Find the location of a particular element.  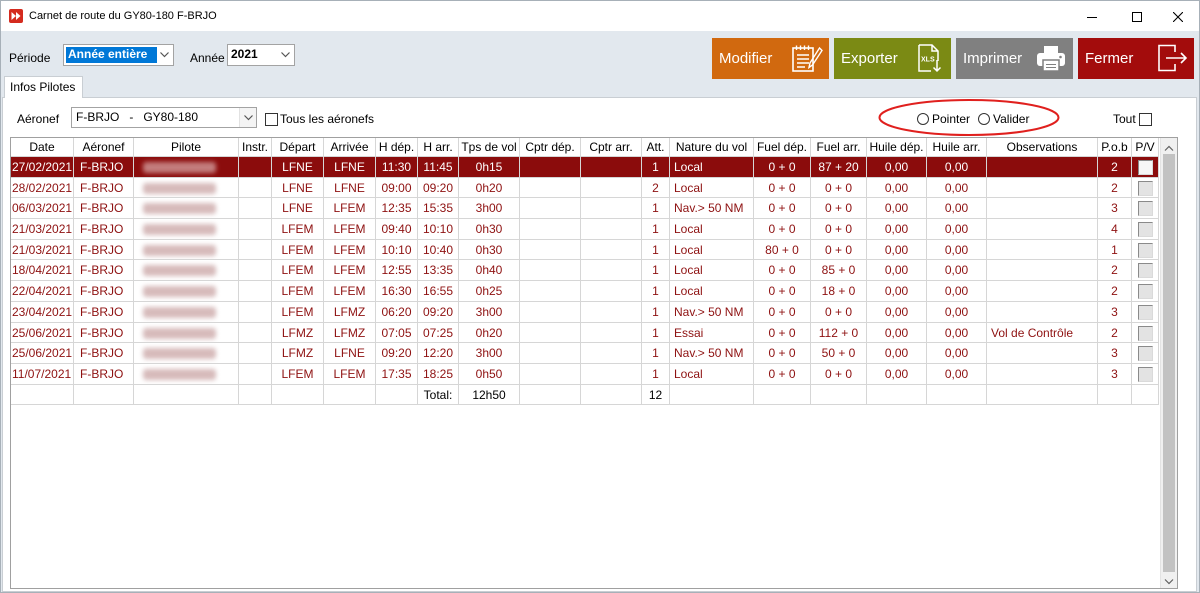

column-header-huile-arrivee: Huile arr. is located at coordinates (957, 147).